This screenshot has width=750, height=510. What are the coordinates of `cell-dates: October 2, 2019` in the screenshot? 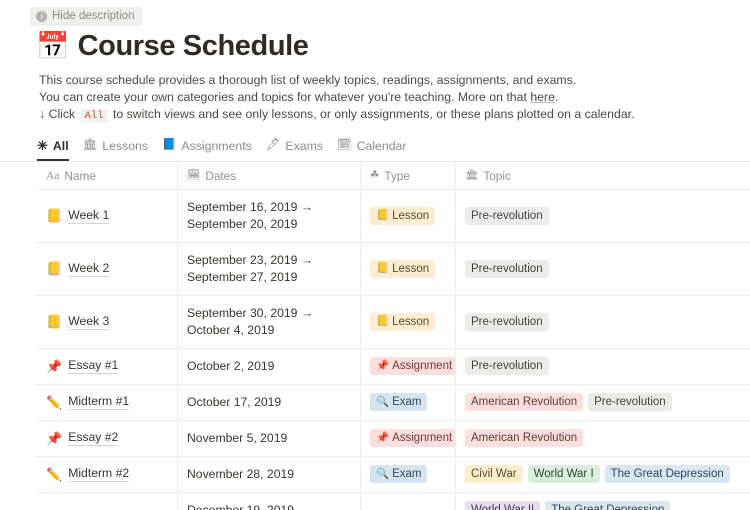 It's located at (269, 366).